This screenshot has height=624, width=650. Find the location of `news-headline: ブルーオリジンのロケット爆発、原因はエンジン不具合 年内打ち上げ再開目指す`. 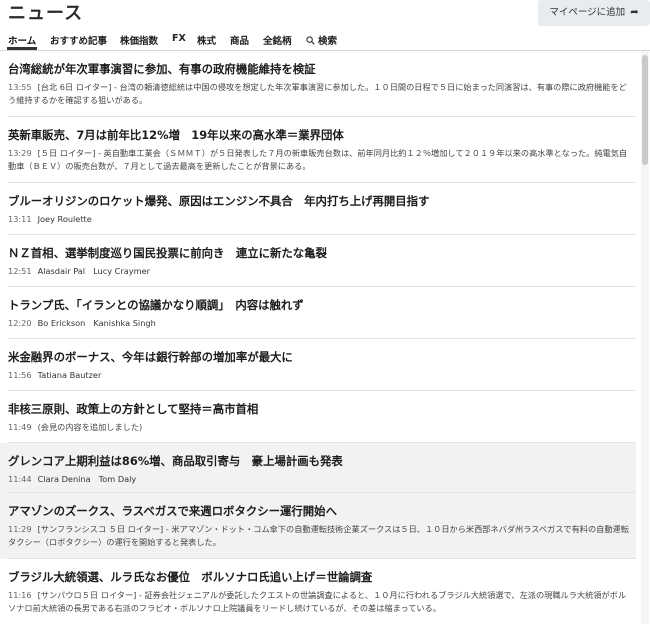

news-headline: ブルーオリジンのロケット爆発、原因はエンジン不具合 年内打ち上げ再開目指す is located at coordinates (218, 201).